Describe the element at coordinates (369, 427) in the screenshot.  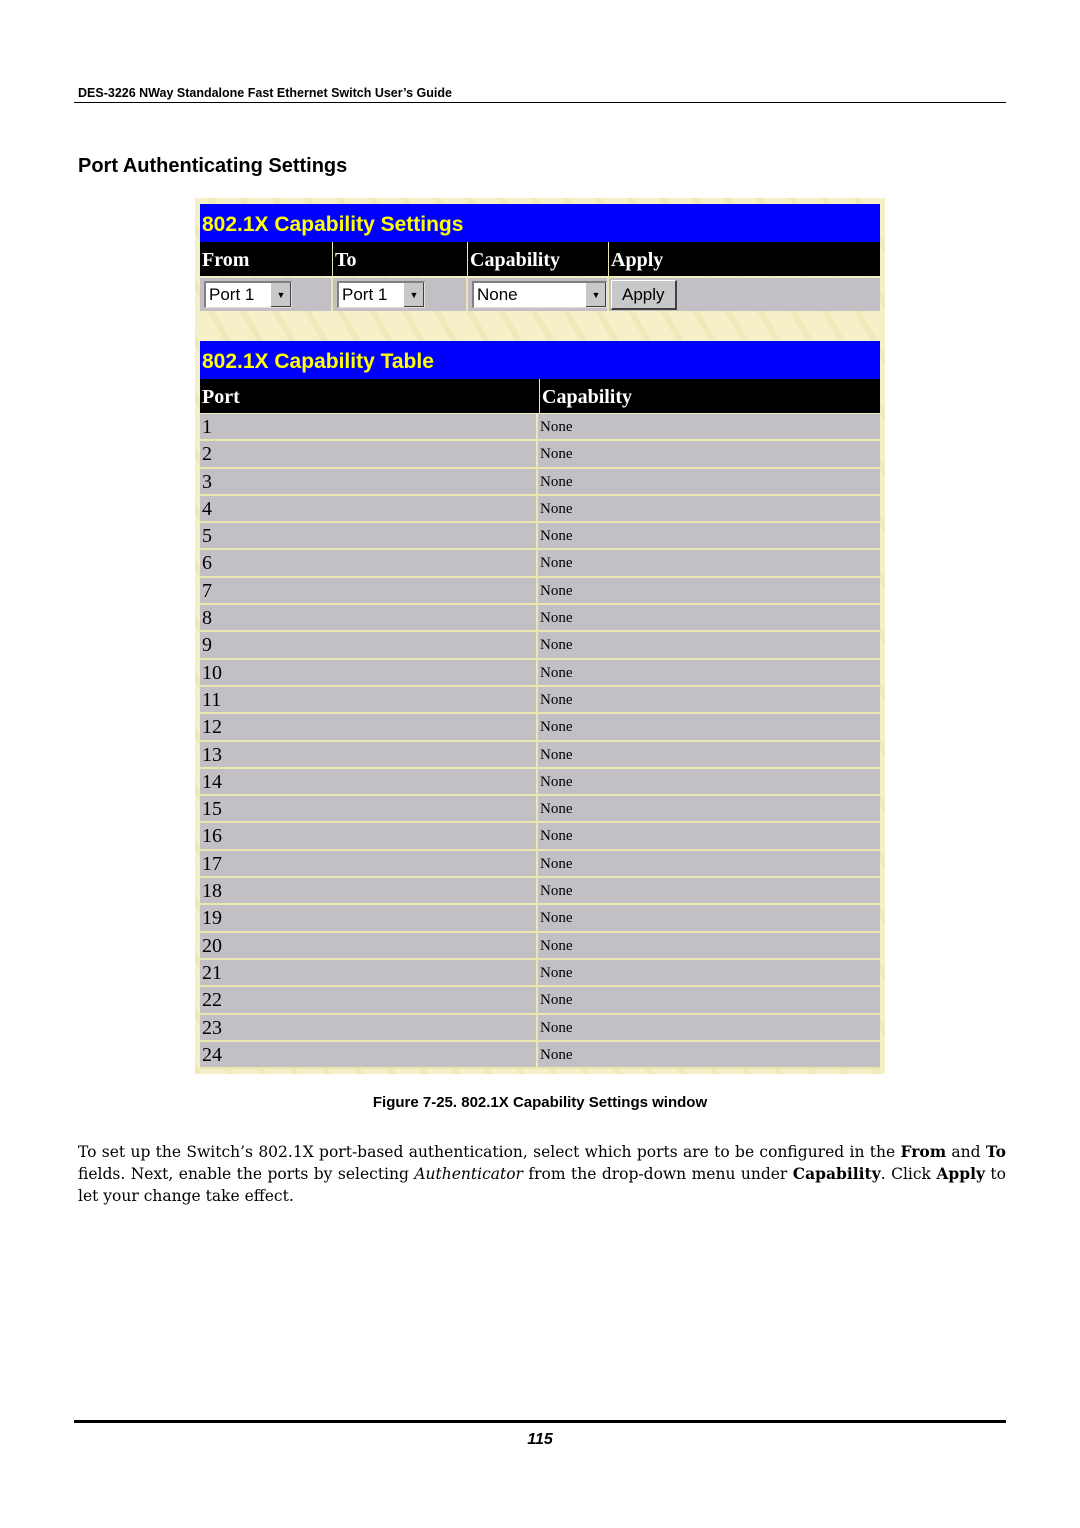
I see `port-cell: 1` at that location.